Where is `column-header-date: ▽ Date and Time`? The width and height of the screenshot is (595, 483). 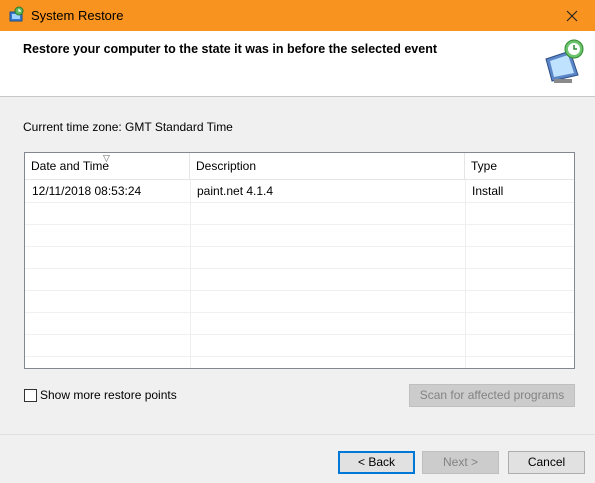 column-header-date: ▽ Date and Time is located at coordinates (107, 166).